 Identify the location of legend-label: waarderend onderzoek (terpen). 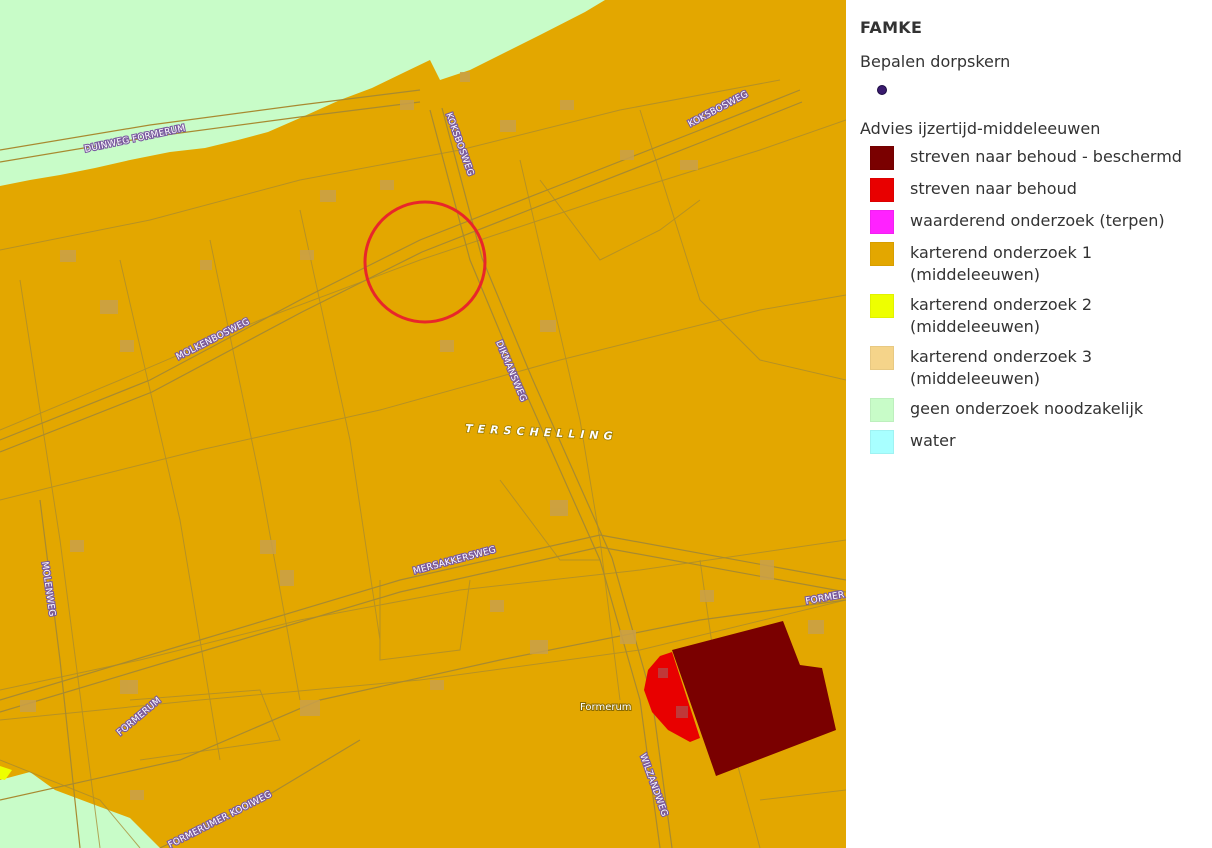
(1037, 220).